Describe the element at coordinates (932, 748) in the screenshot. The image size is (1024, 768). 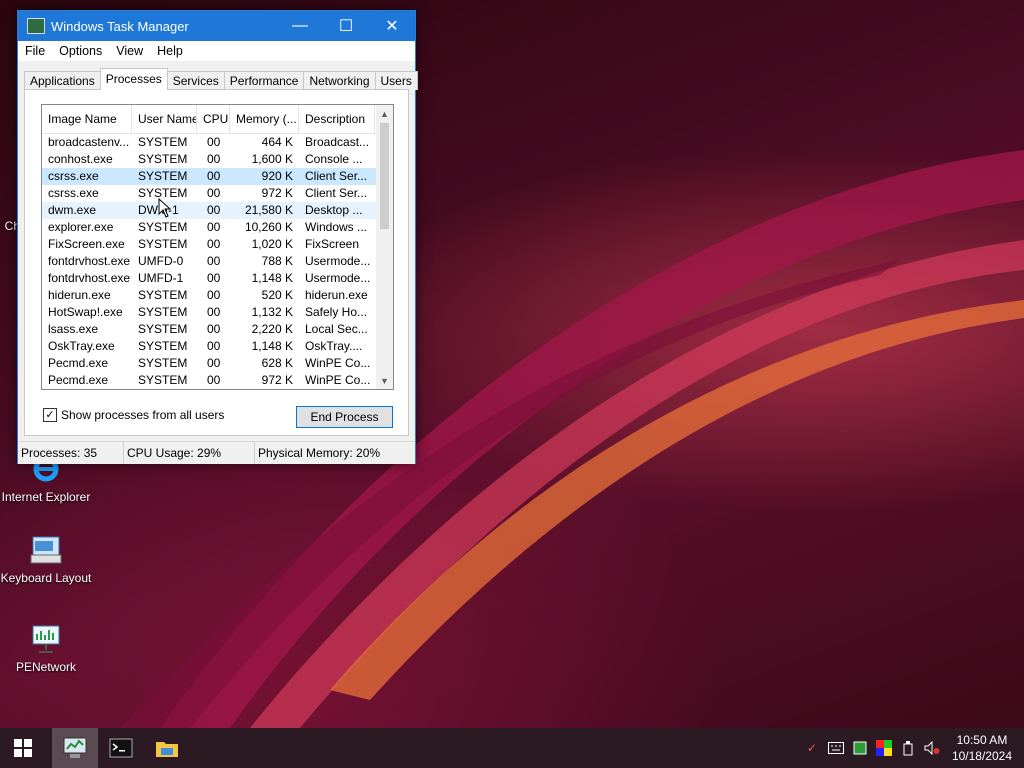
I see `volume-muted-icon` at that location.